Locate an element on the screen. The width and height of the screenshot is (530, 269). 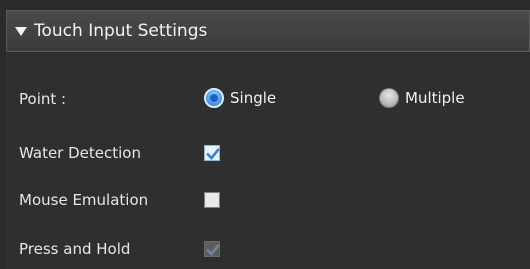
press-and-hold-row: Press and Hold is located at coordinates (268, 249).